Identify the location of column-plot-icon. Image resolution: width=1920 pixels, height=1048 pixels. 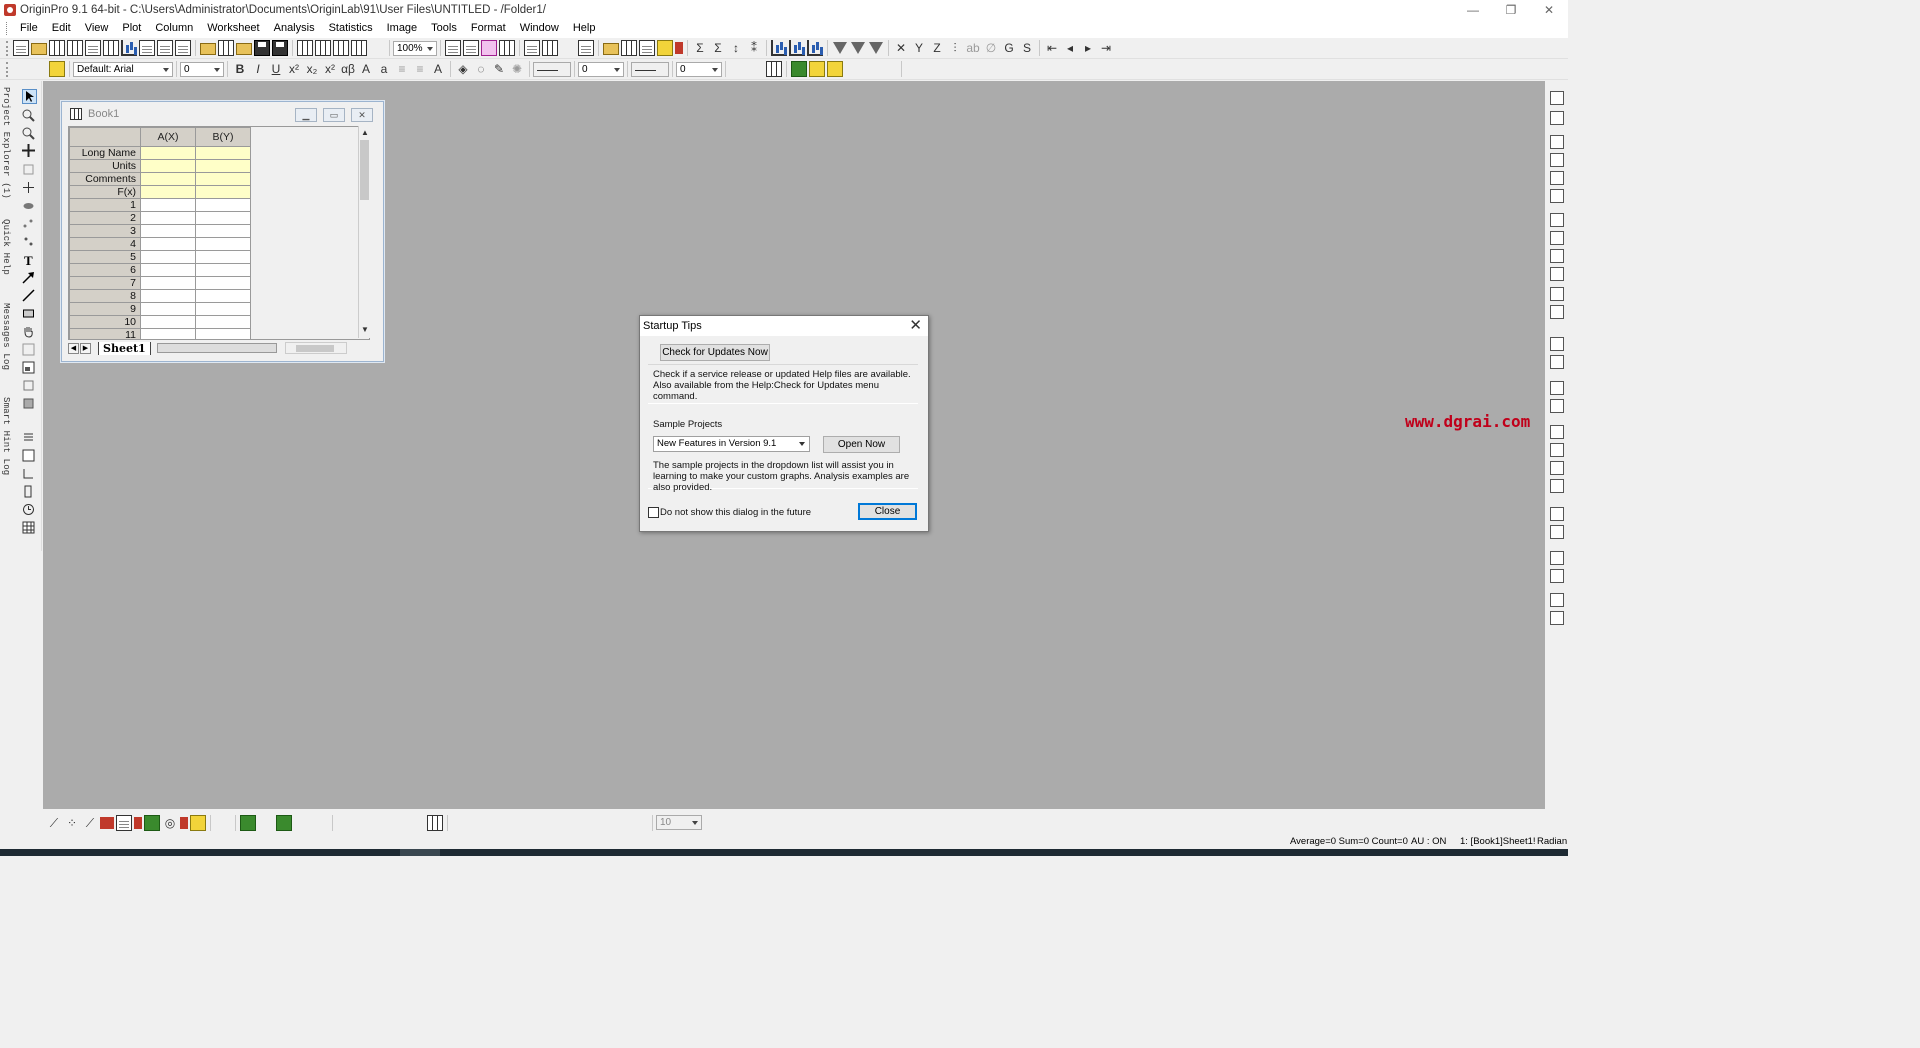
(107, 822).